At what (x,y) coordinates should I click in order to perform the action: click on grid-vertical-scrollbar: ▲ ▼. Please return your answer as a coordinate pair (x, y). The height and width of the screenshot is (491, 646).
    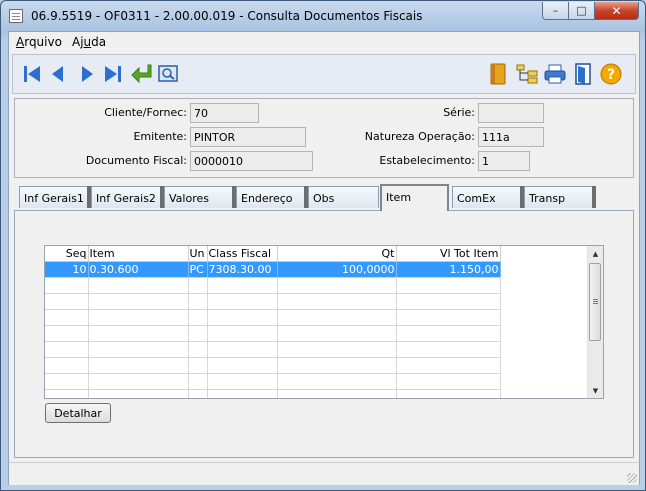
    Looking at the image, I should click on (595, 322).